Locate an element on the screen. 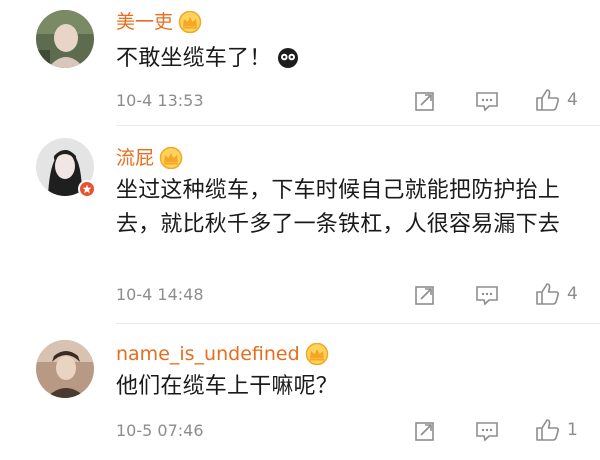 This screenshot has width=600, height=460. timestamp: 10-5 07:46 is located at coordinates (160, 430).